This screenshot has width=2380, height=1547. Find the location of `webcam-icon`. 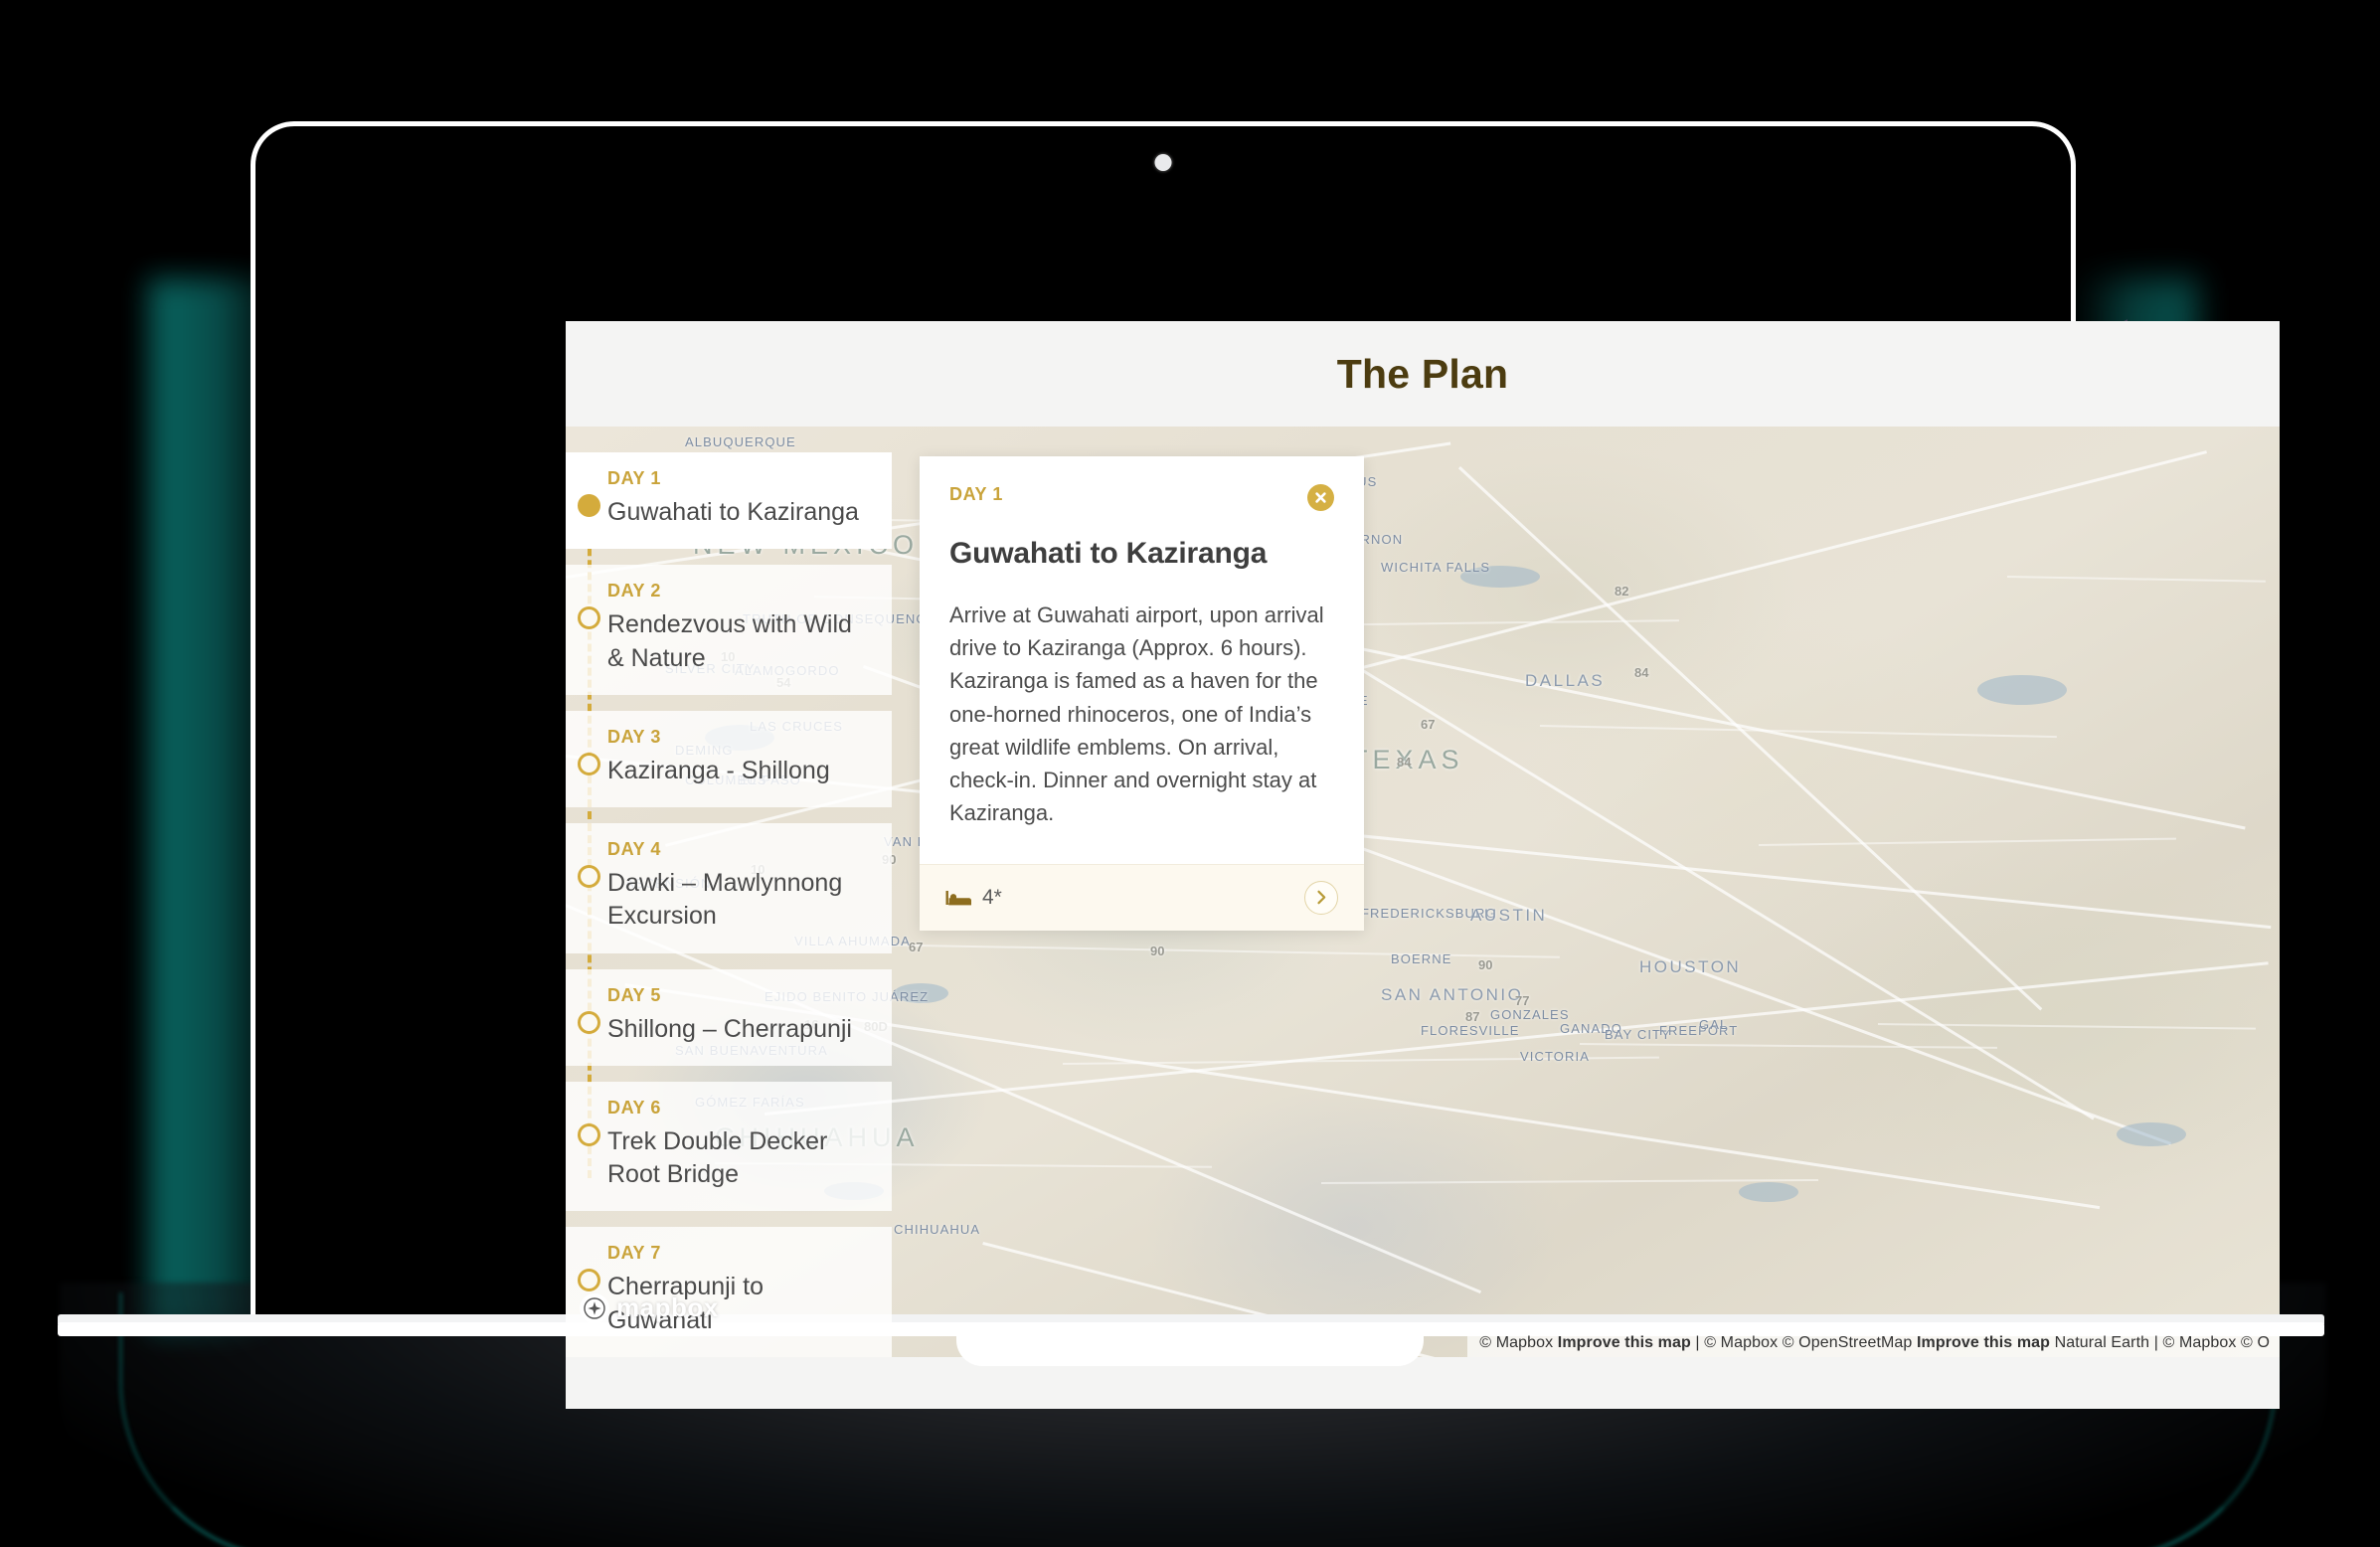

webcam-icon is located at coordinates (1163, 162).